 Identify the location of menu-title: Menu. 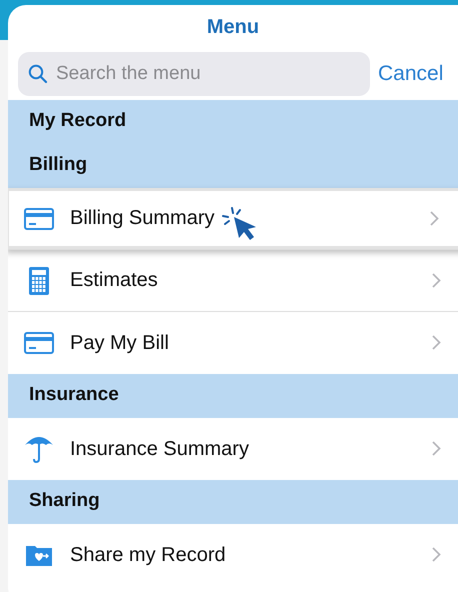
(233, 27).